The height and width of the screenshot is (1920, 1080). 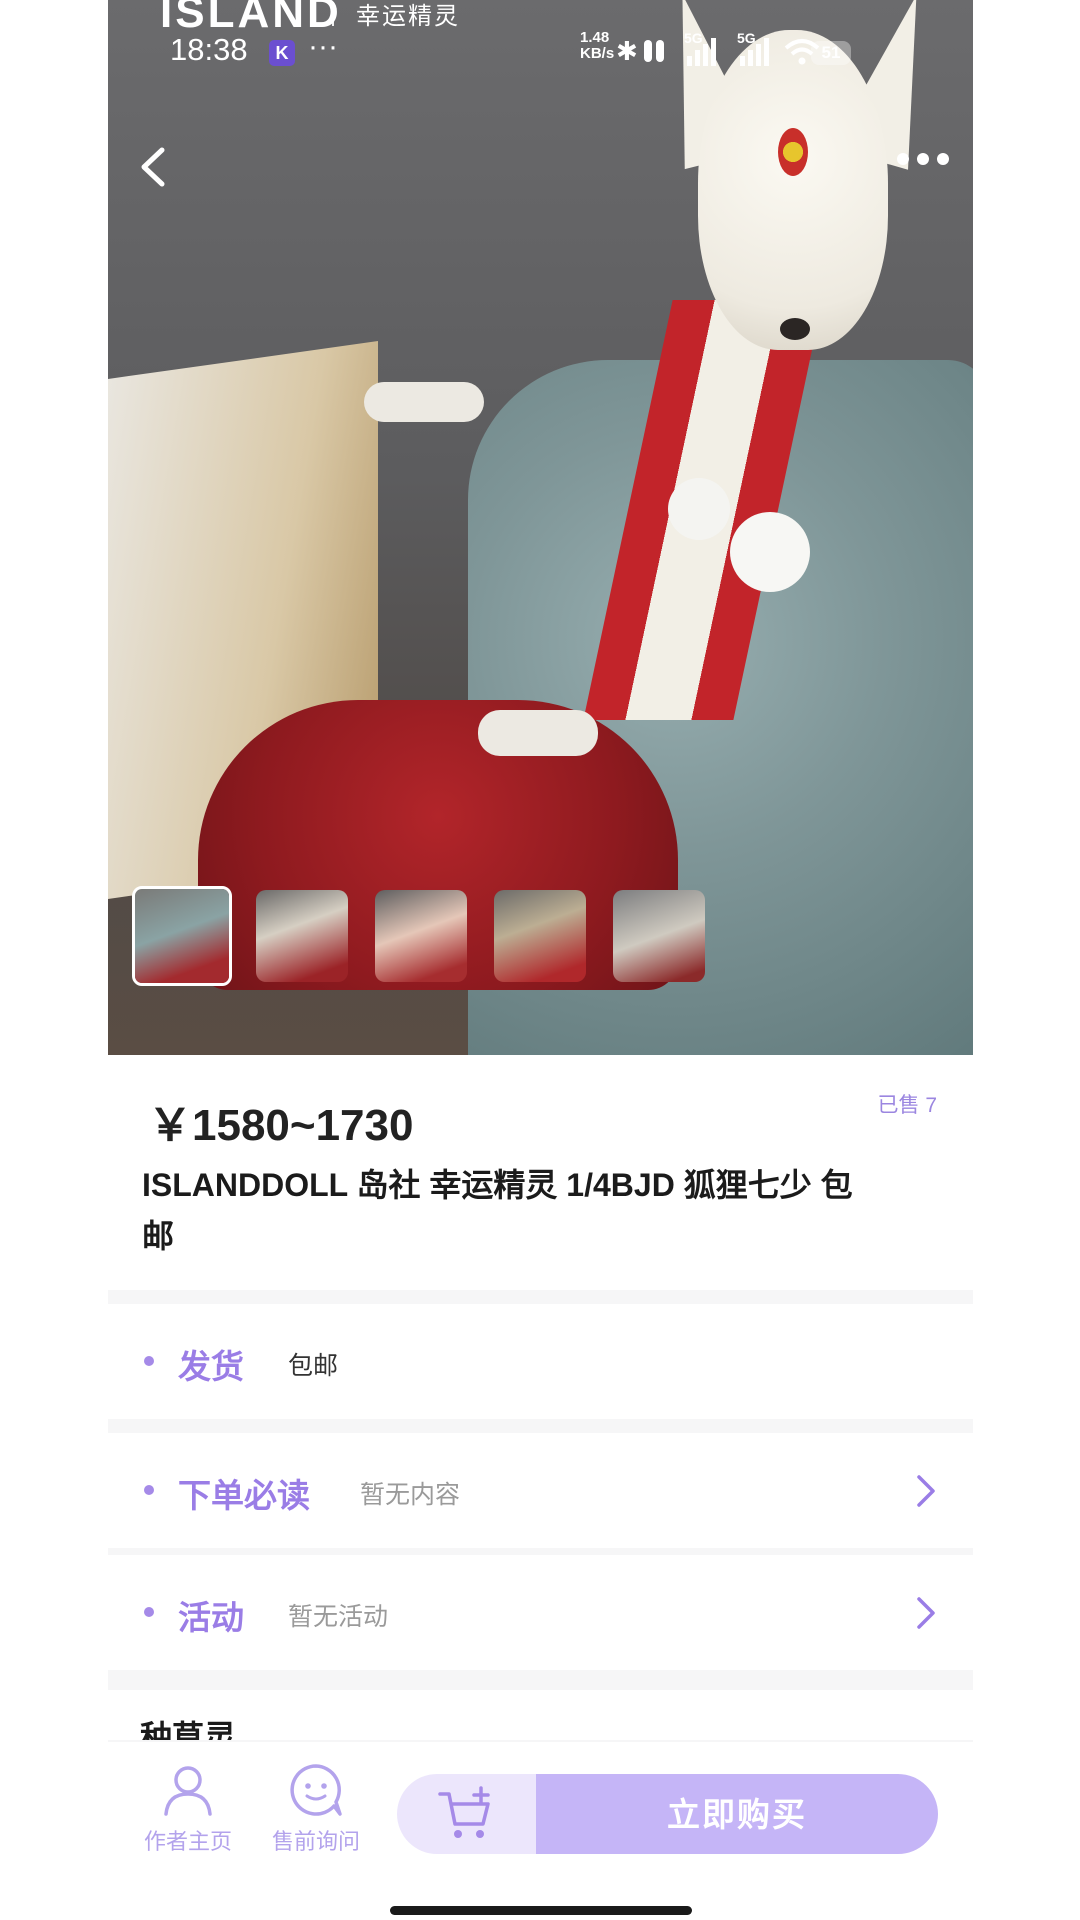 What do you see at coordinates (313, 1366) in the screenshot?
I see `shipping-value: 包邮` at bounding box center [313, 1366].